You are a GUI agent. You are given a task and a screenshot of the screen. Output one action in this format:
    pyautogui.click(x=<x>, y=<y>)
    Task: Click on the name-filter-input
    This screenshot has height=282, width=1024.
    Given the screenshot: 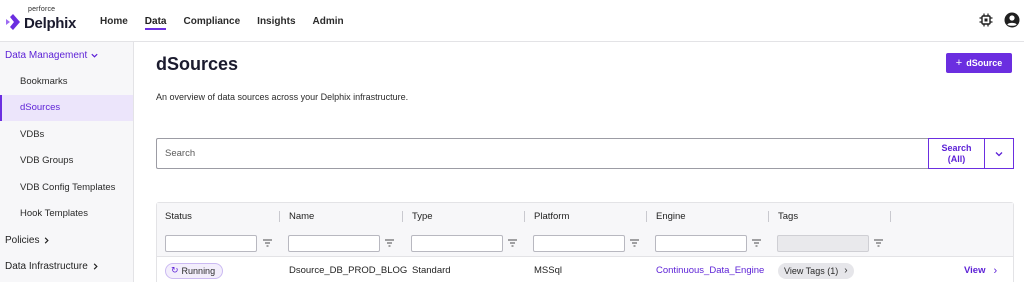 What is the action you would take?
    pyautogui.click(x=334, y=243)
    